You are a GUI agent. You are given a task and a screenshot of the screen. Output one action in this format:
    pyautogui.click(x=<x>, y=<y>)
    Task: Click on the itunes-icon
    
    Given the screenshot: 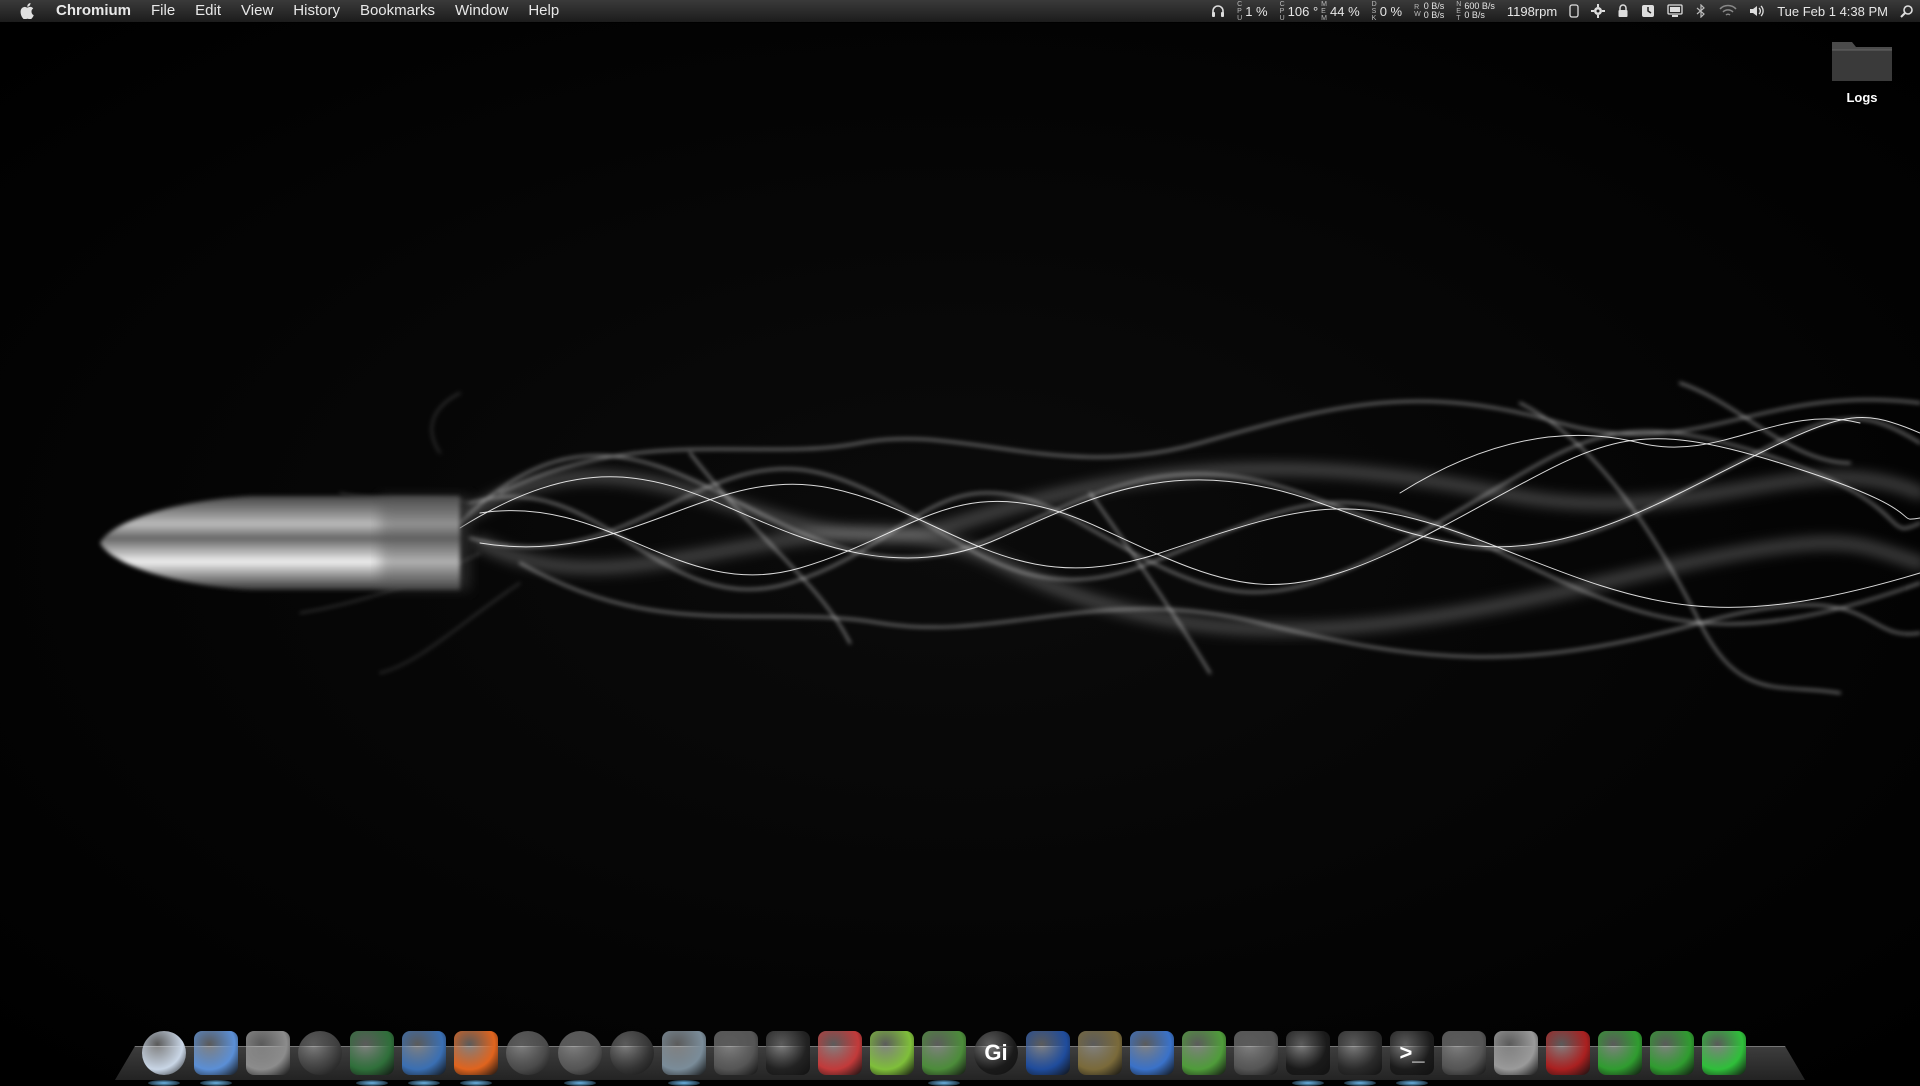 What is the action you would take?
    pyautogui.click(x=580, y=1053)
    